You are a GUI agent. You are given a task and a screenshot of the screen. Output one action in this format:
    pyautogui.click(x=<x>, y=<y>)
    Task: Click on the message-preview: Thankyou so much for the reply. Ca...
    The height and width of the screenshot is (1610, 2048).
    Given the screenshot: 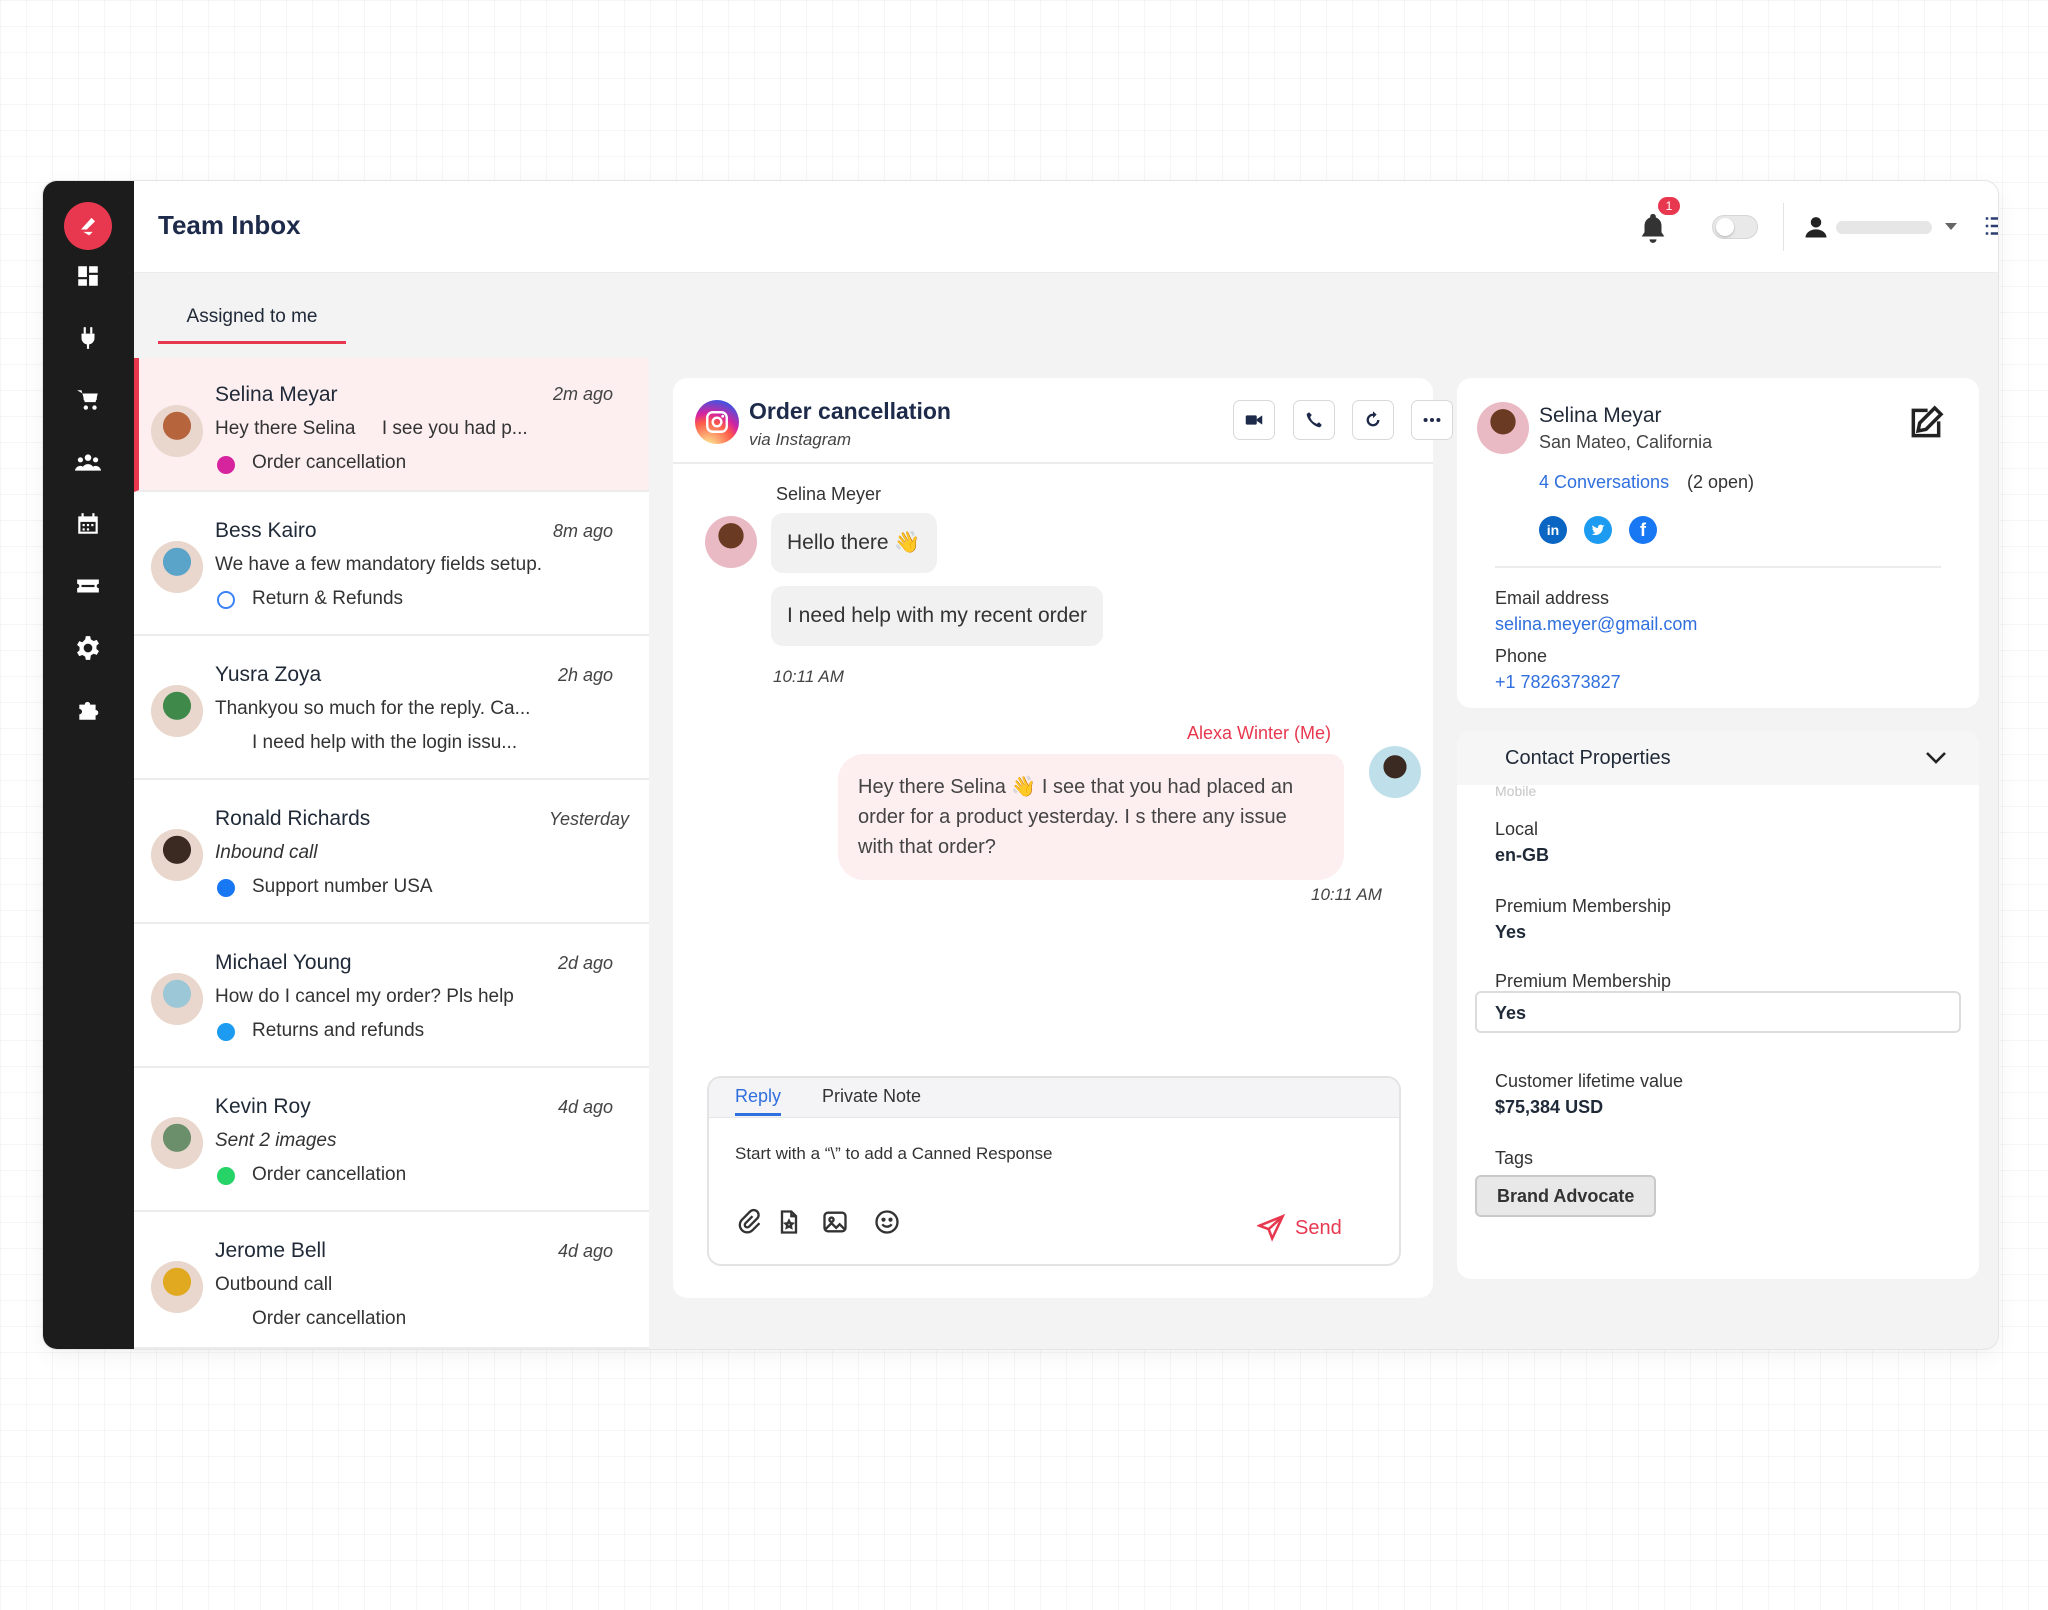 What is the action you would take?
    pyautogui.click(x=373, y=708)
    